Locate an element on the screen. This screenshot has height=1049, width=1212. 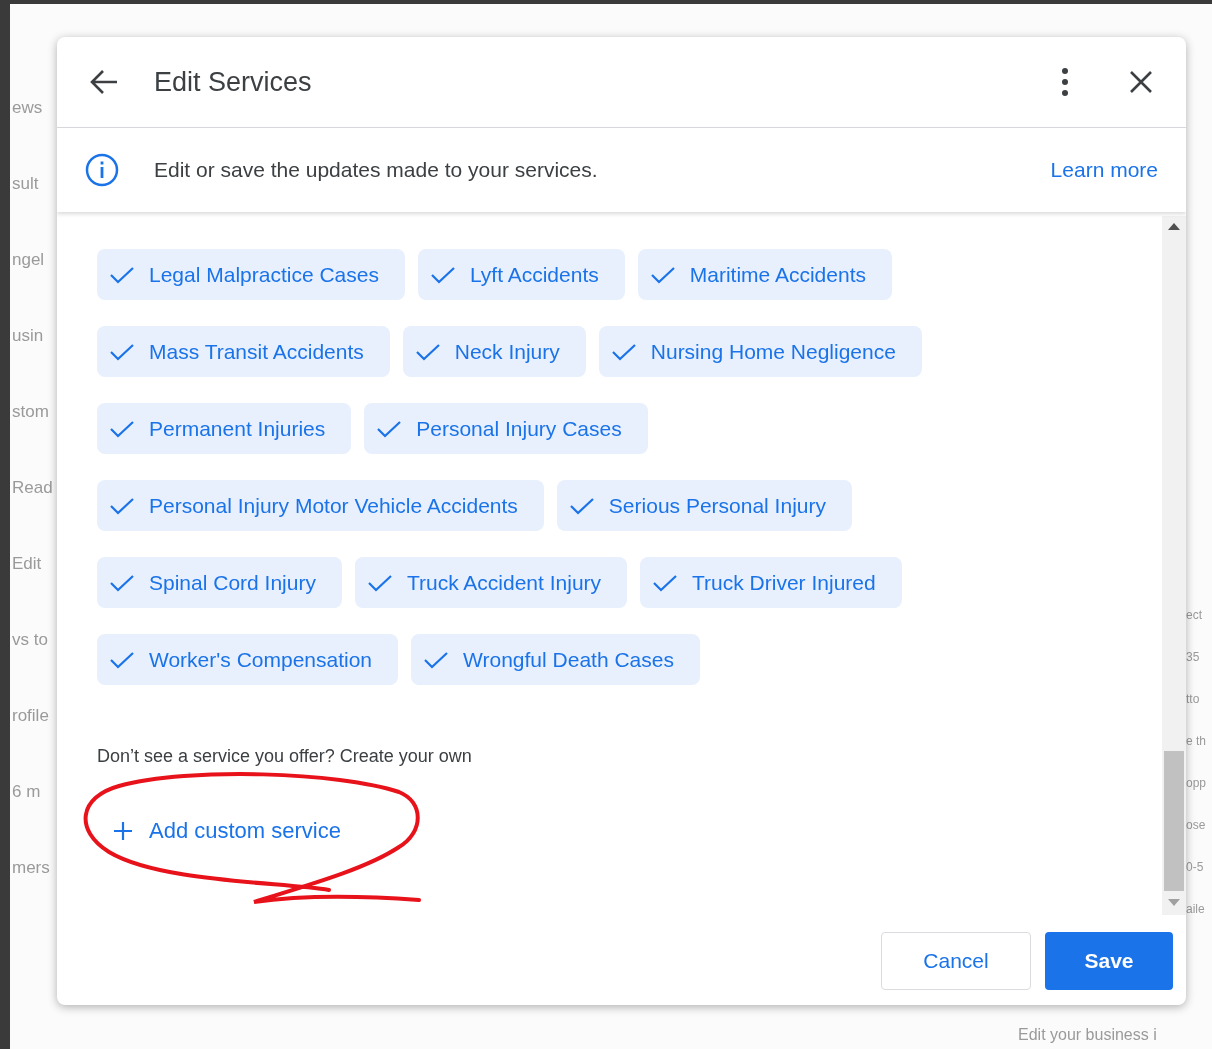
close-icon is located at coordinates (1141, 82).